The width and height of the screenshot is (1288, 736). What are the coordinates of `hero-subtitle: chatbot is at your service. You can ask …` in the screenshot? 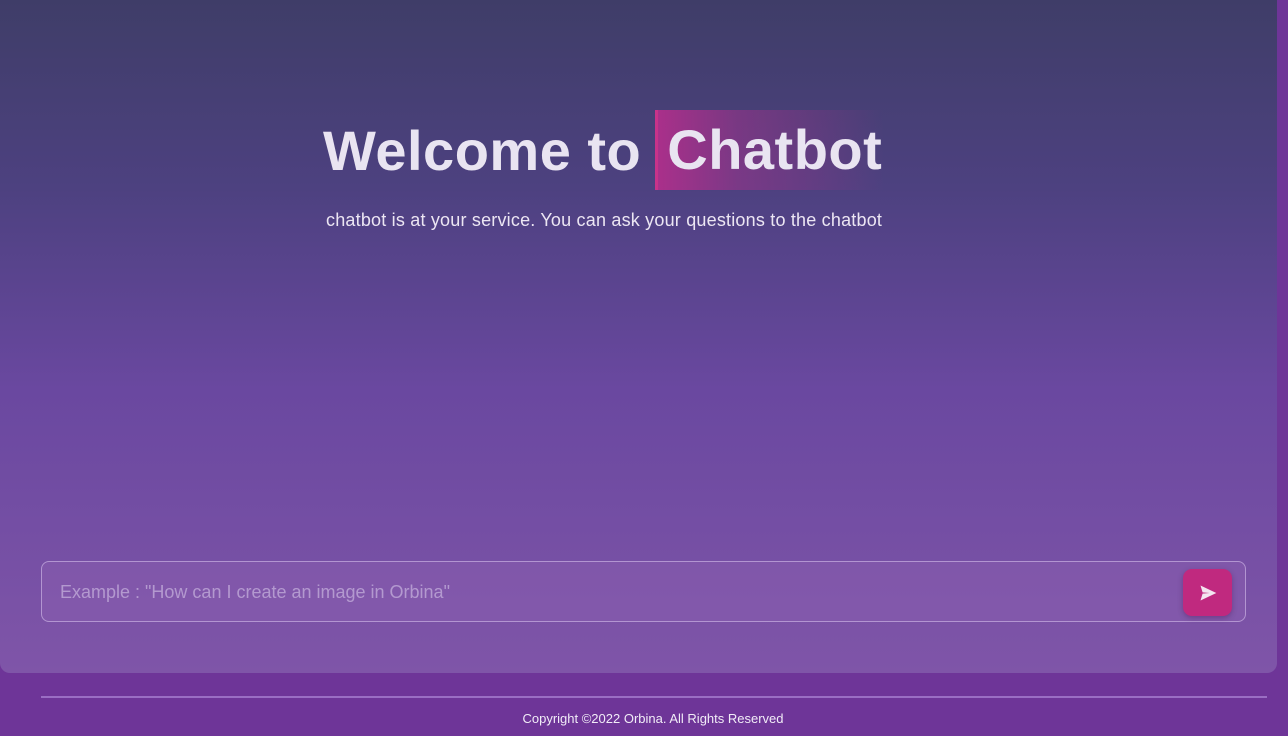 It's located at (604, 220).